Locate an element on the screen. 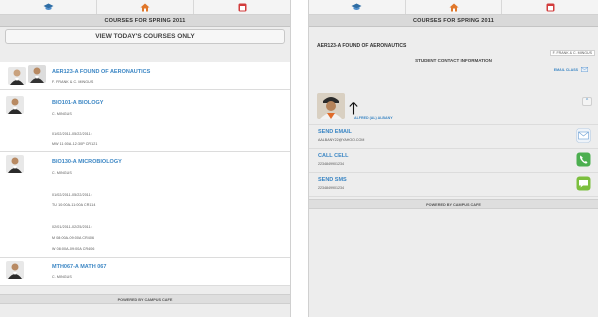  send-sms-row: SEND SMS 2234849901234 is located at coordinates (453, 185).